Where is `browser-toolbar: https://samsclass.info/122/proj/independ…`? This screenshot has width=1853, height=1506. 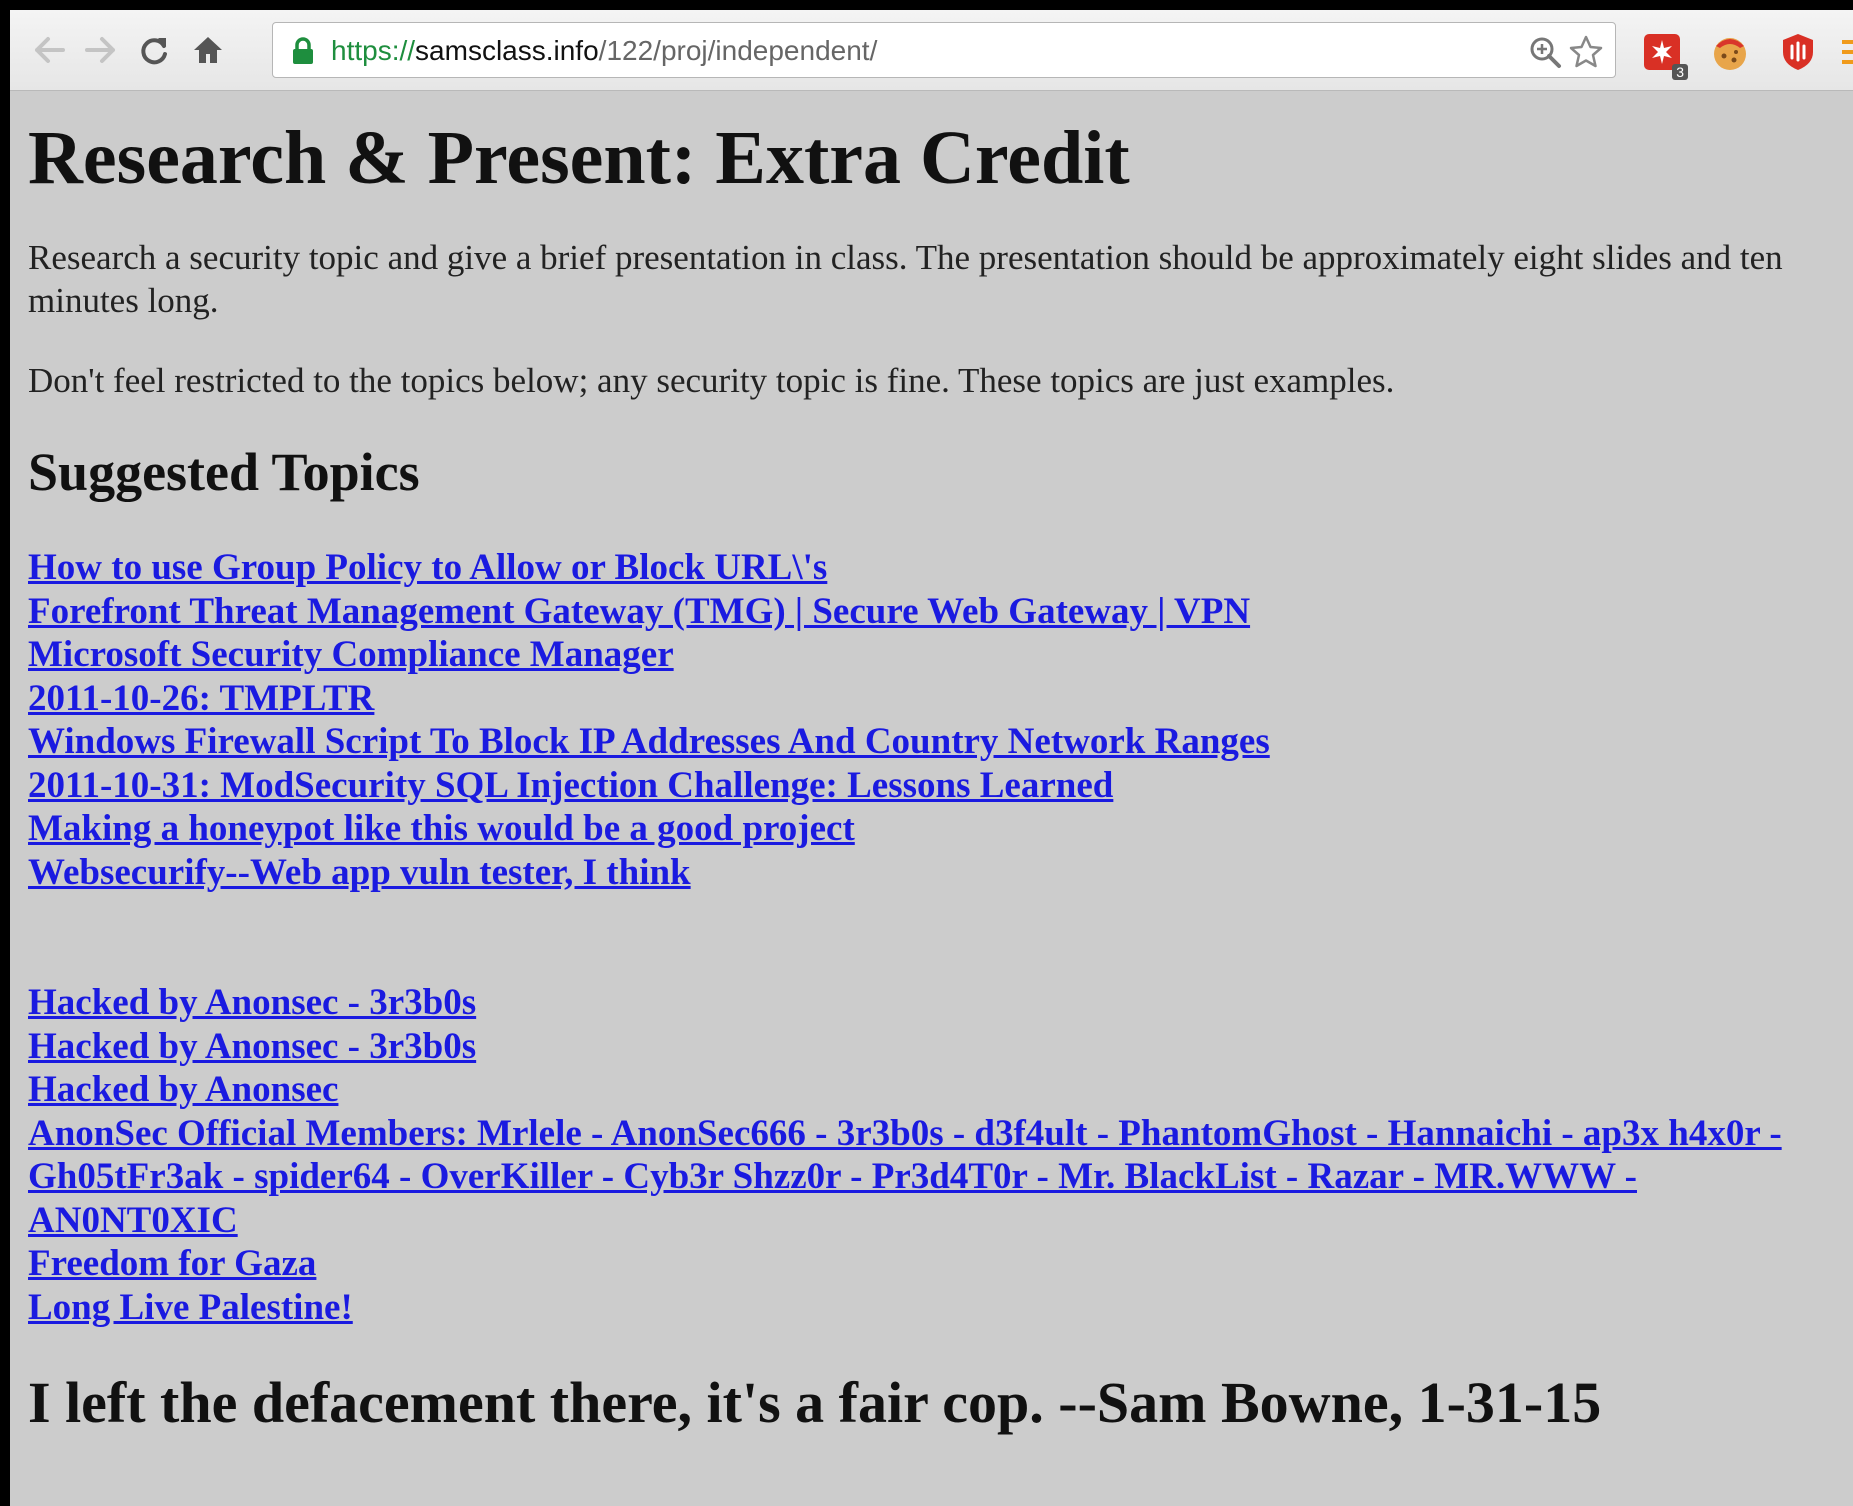
browser-toolbar: https://samsclass.info/122/proj/independ… is located at coordinates (931, 50).